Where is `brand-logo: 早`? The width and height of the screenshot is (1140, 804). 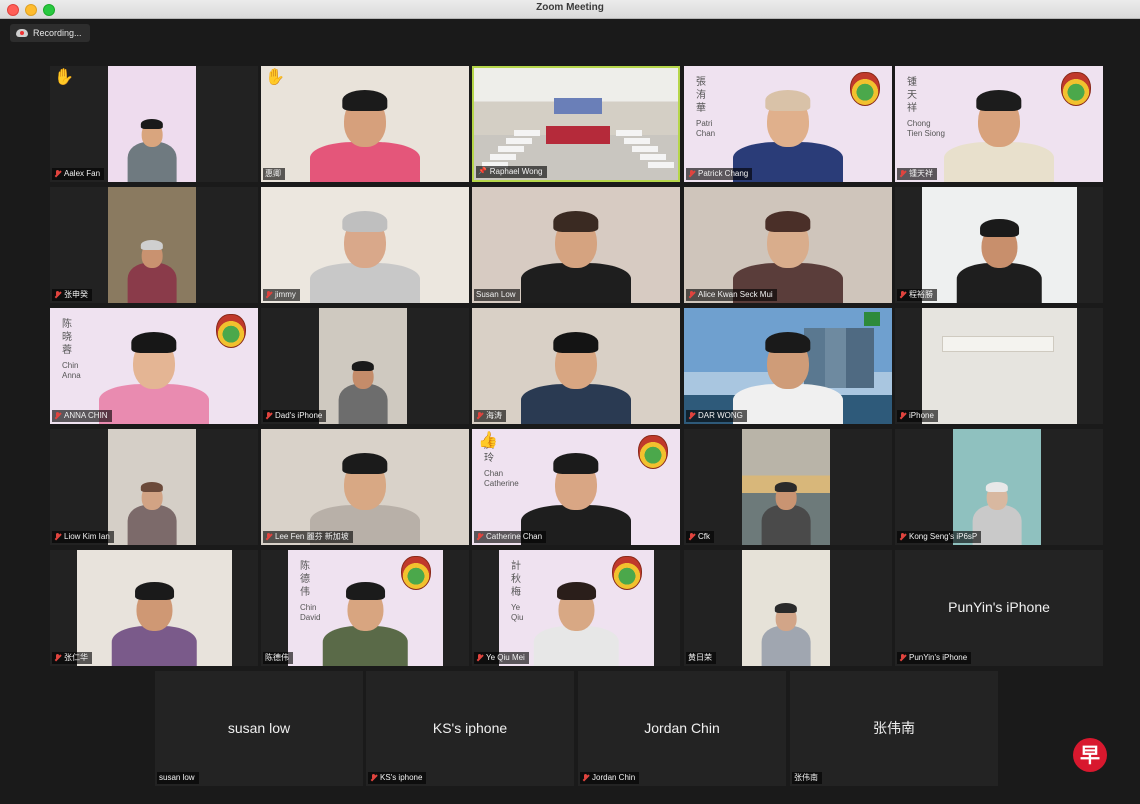
brand-logo: 早 is located at coordinates (1090, 755).